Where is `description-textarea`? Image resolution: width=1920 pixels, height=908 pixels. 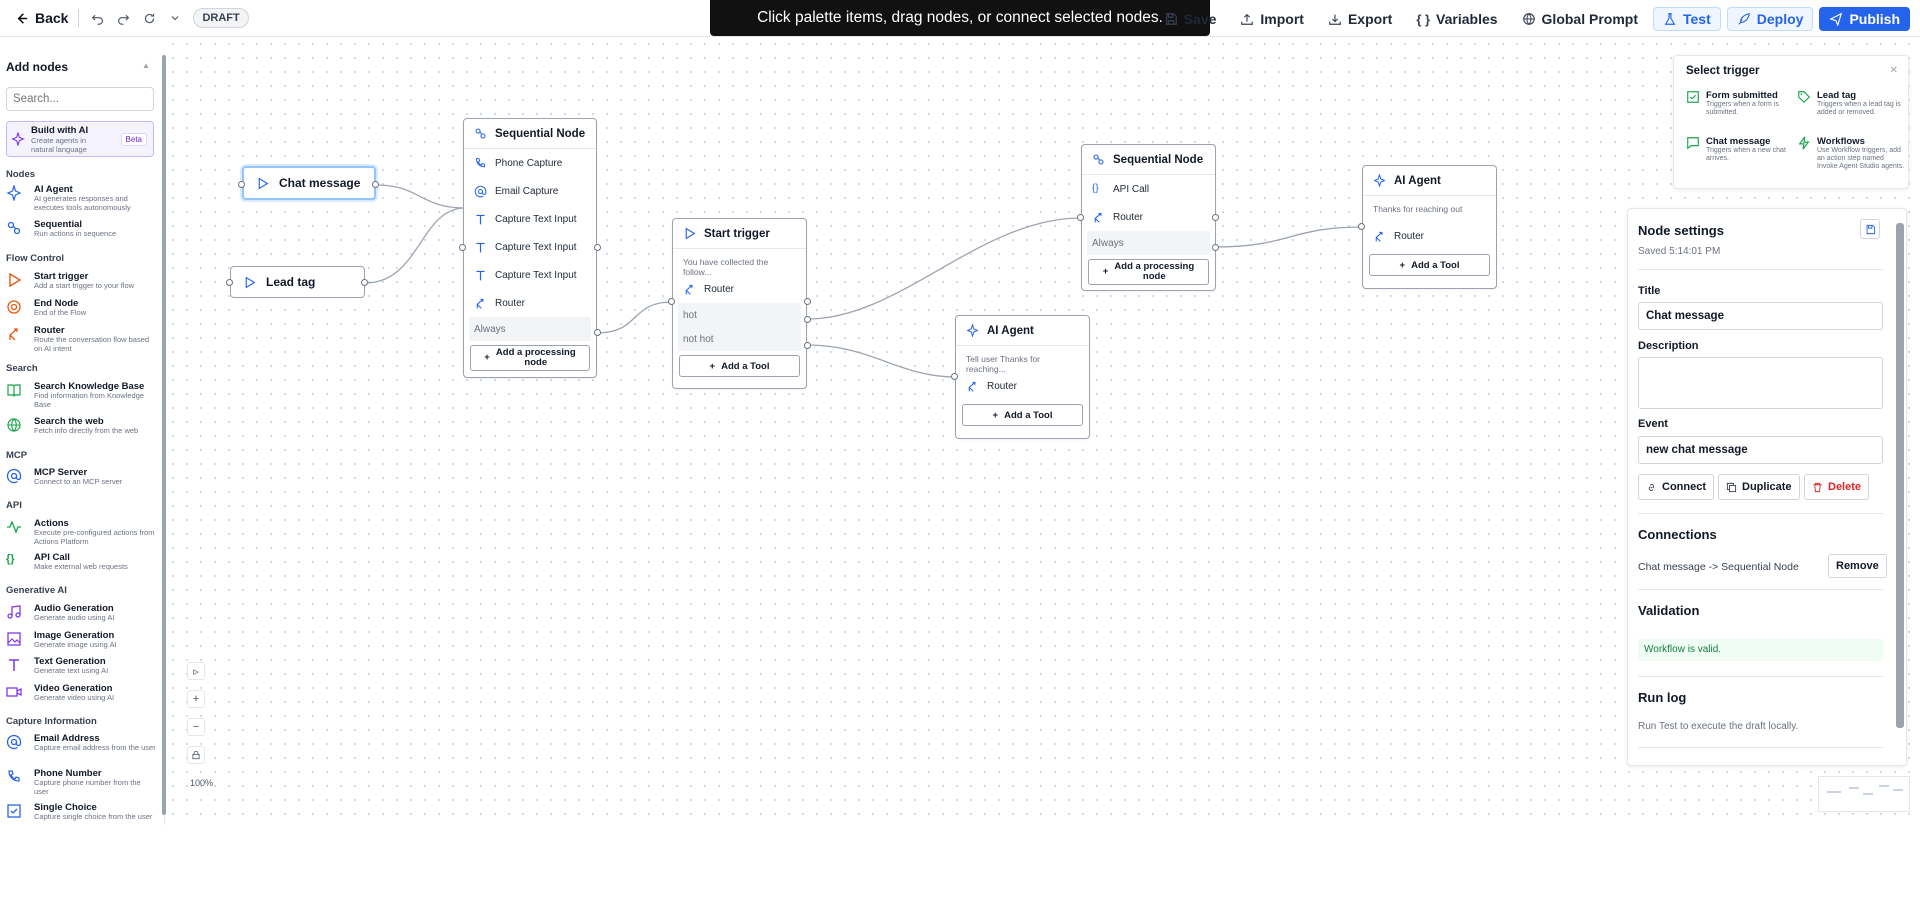 description-textarea is located at coordinates (1760, 383).